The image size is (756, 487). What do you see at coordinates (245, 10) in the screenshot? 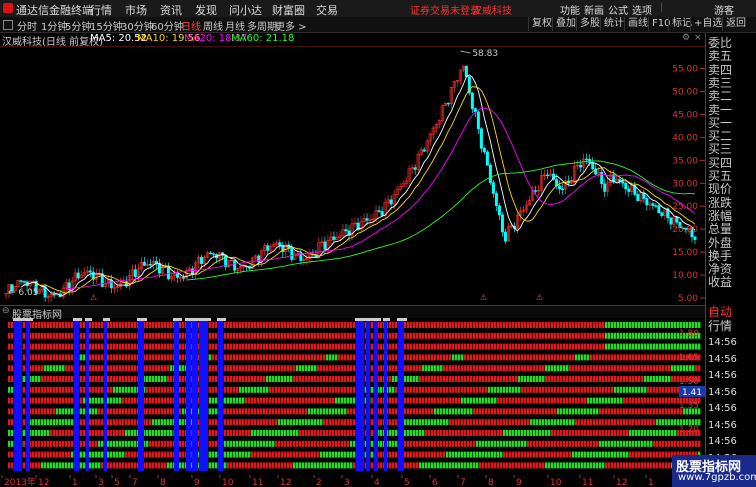
I see `menu-wenxiaoda: 问小达` at bounding box center [245, 10].